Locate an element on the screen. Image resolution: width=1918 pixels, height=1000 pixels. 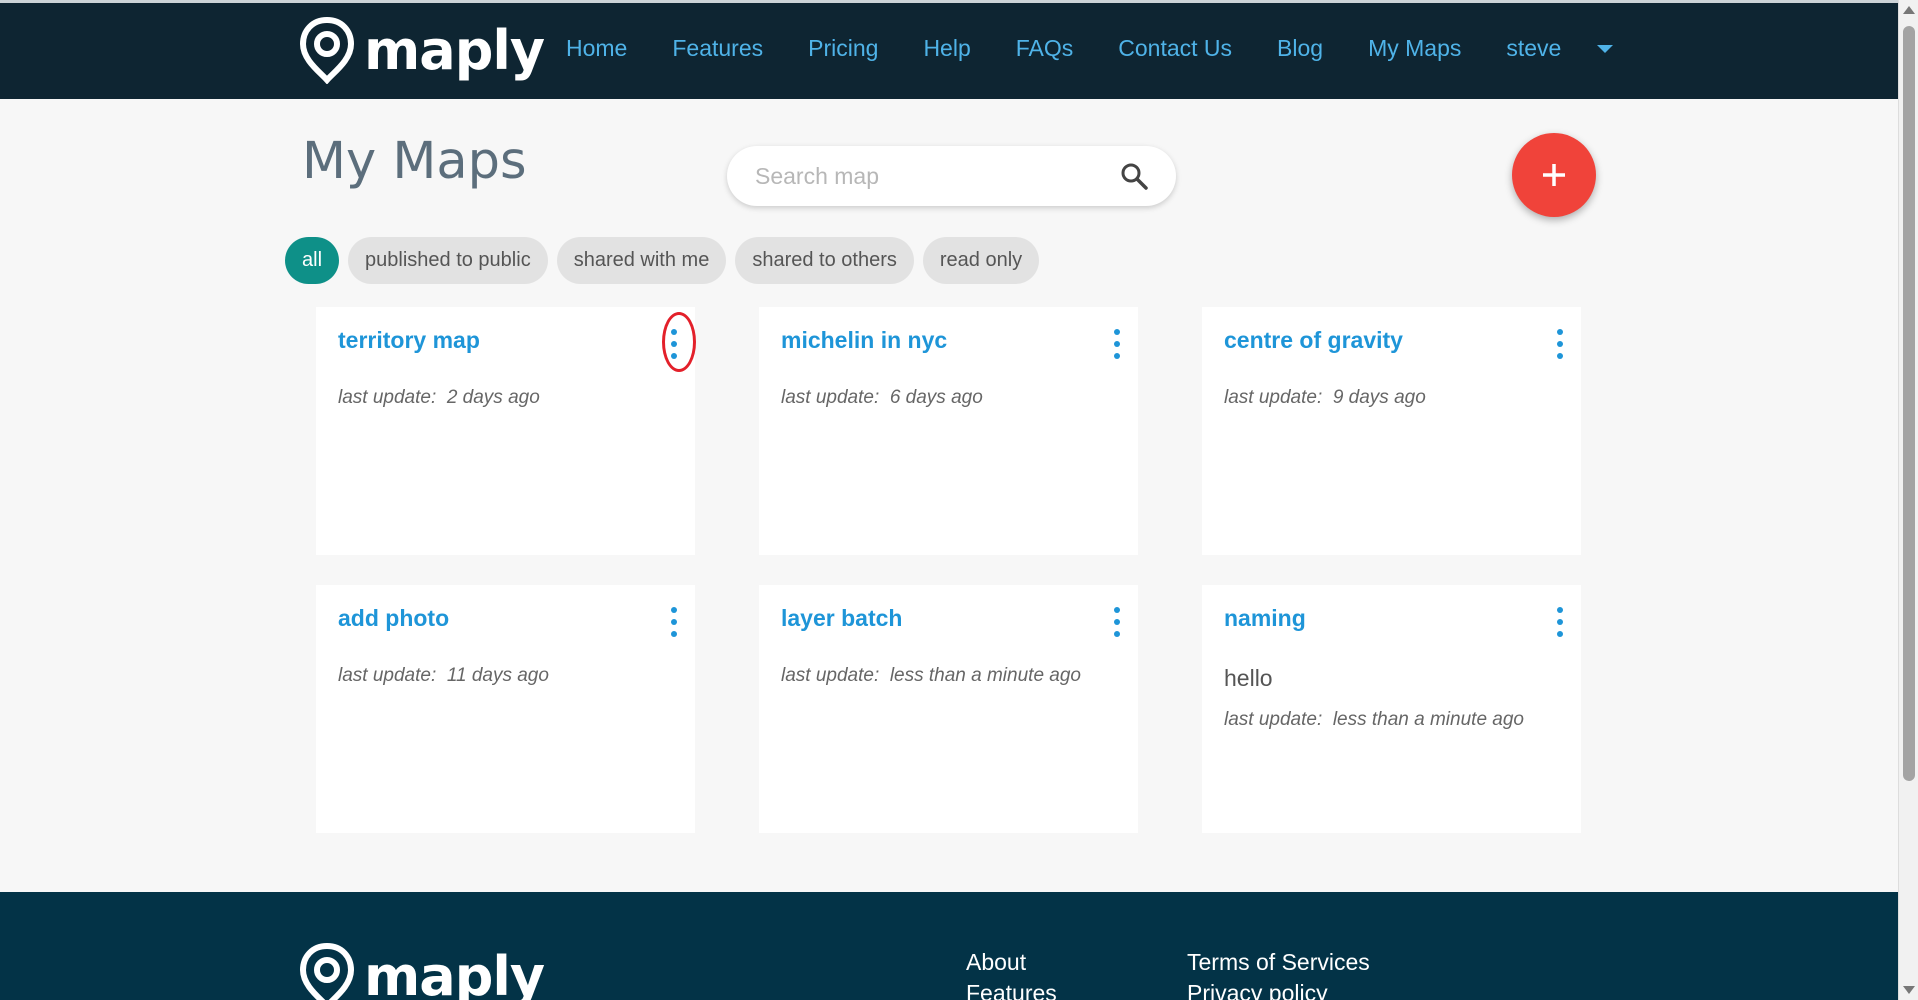
nav-contact-us: Contact Us is located at coordinates (1175, 48).